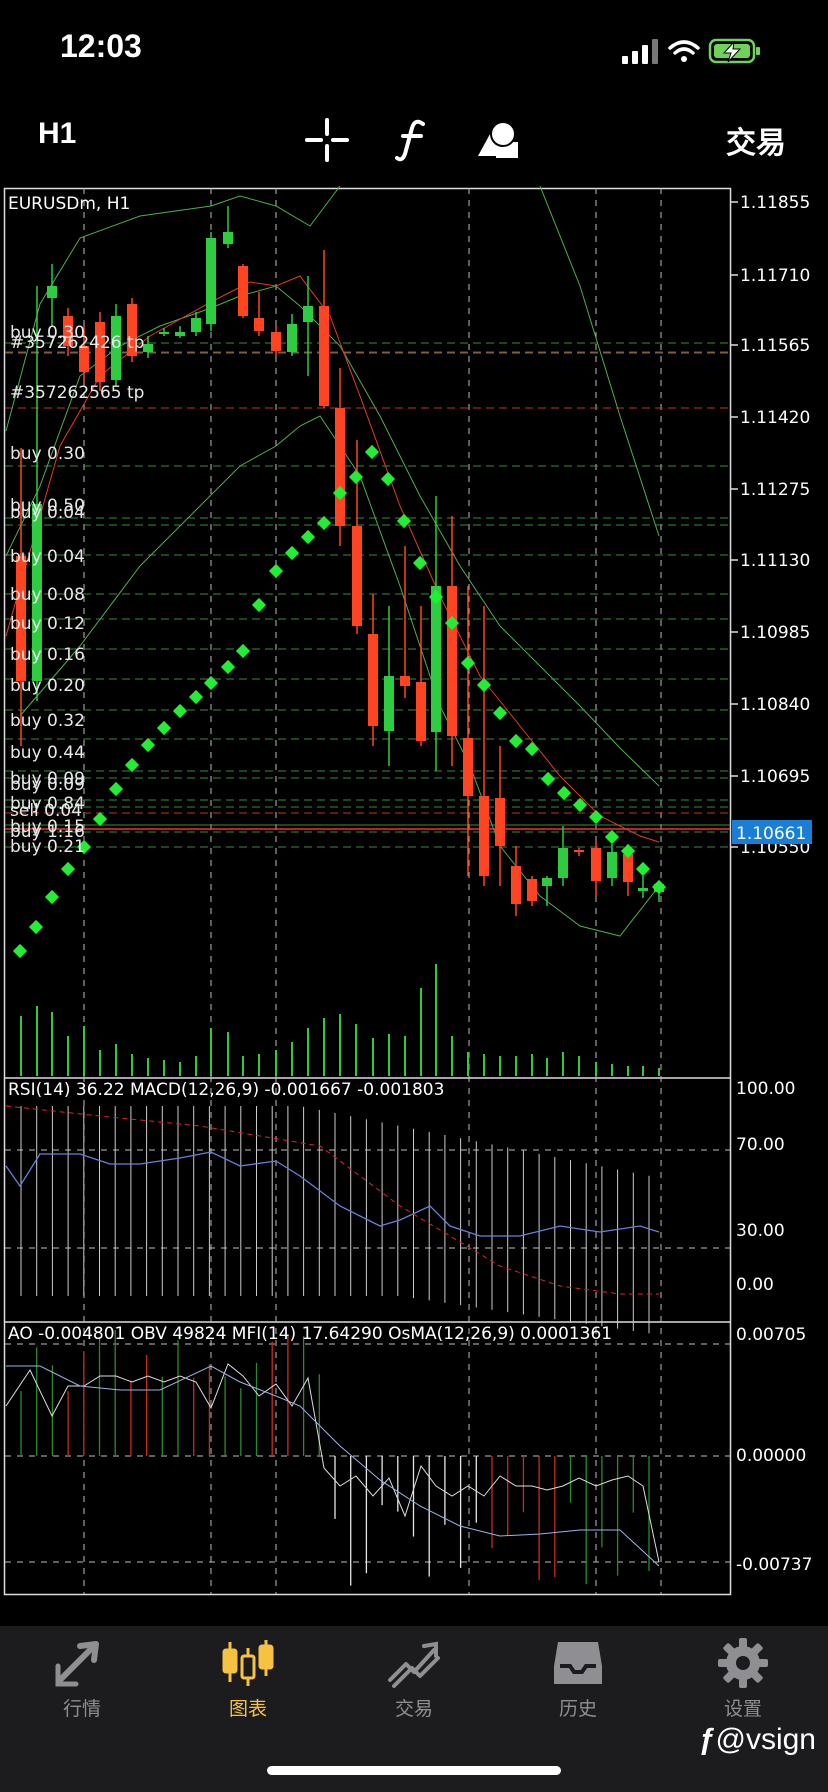  I want to click on price-axis-label: 1.11275, so click(775, 490).